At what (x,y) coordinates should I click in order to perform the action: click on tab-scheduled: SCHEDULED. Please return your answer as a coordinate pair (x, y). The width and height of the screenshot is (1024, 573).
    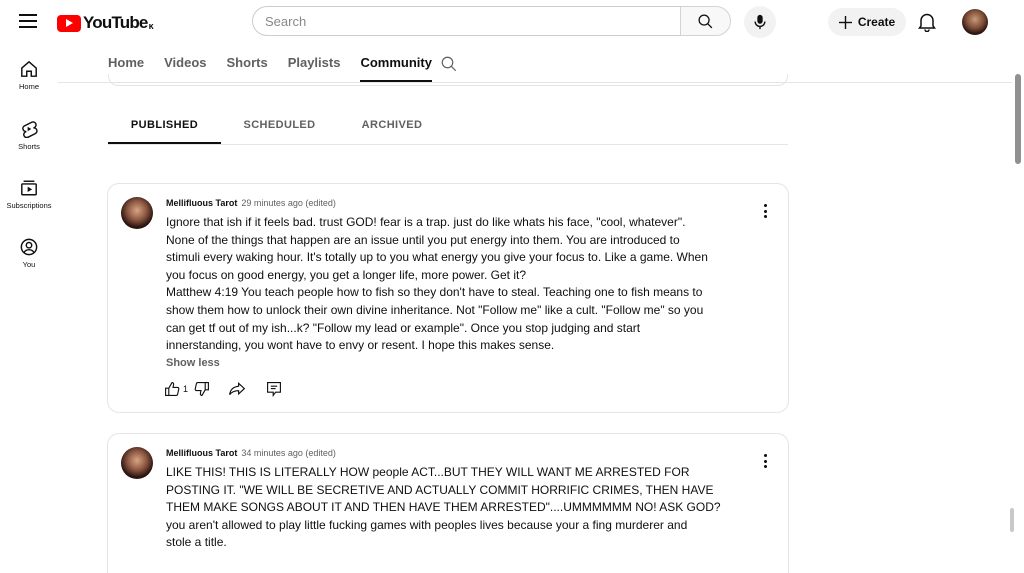
    Looking at the image, I should click on (279, 126).